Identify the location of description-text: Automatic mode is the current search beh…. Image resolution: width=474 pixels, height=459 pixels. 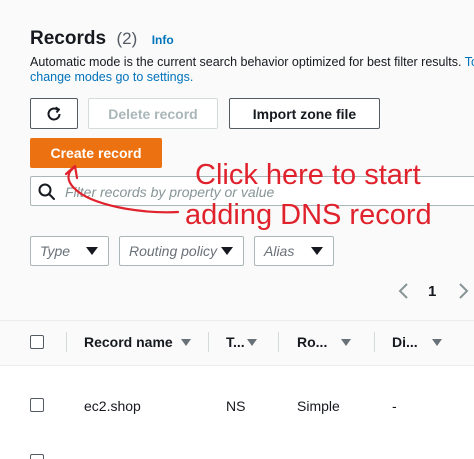
(246, 62).